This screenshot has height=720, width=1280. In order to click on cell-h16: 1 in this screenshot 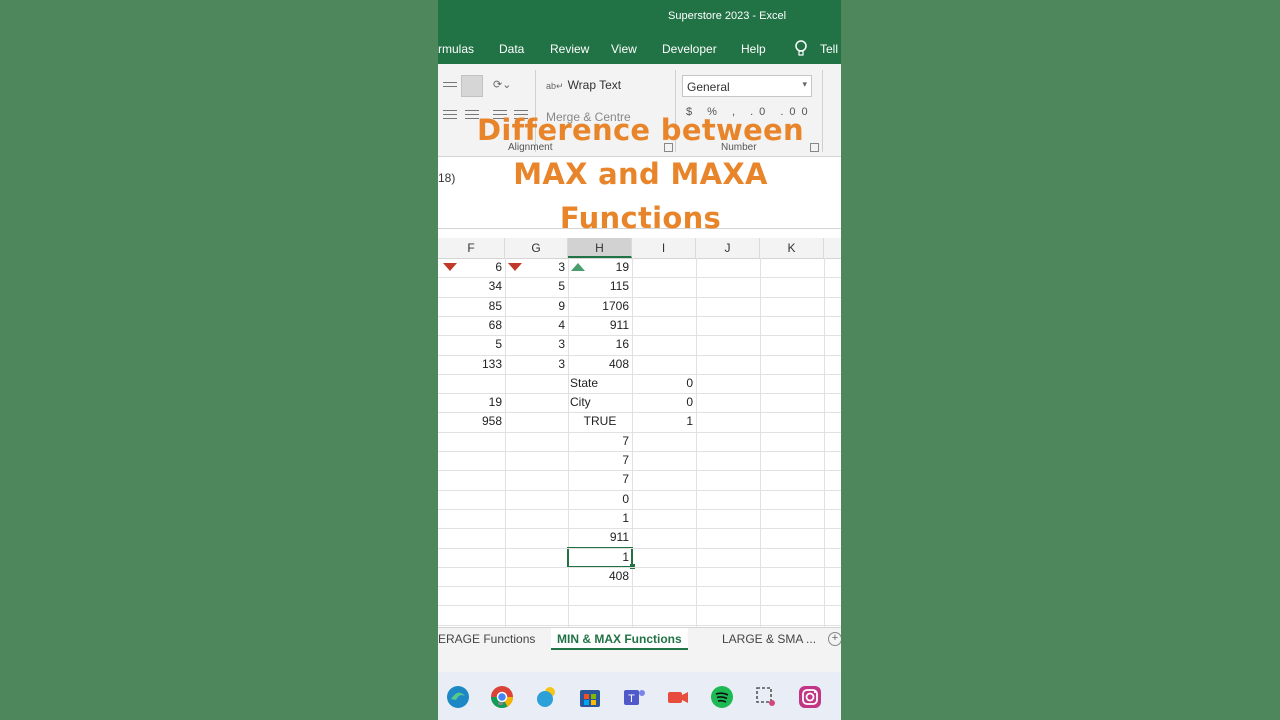, I will do `click(600, 557)`.